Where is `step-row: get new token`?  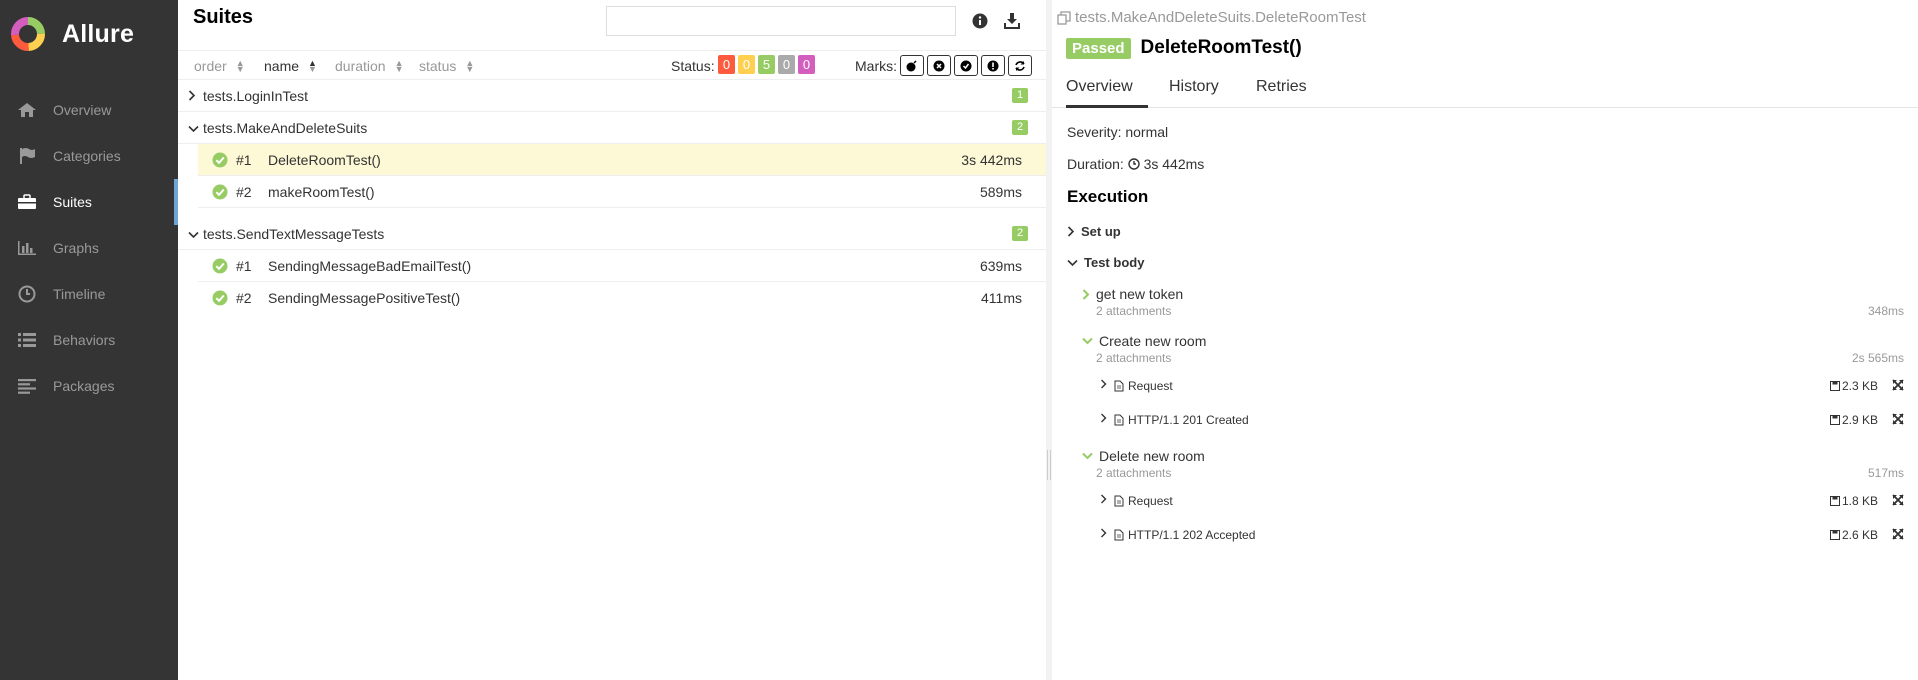 step-row: get new token is located at coordinates (1132, 294).